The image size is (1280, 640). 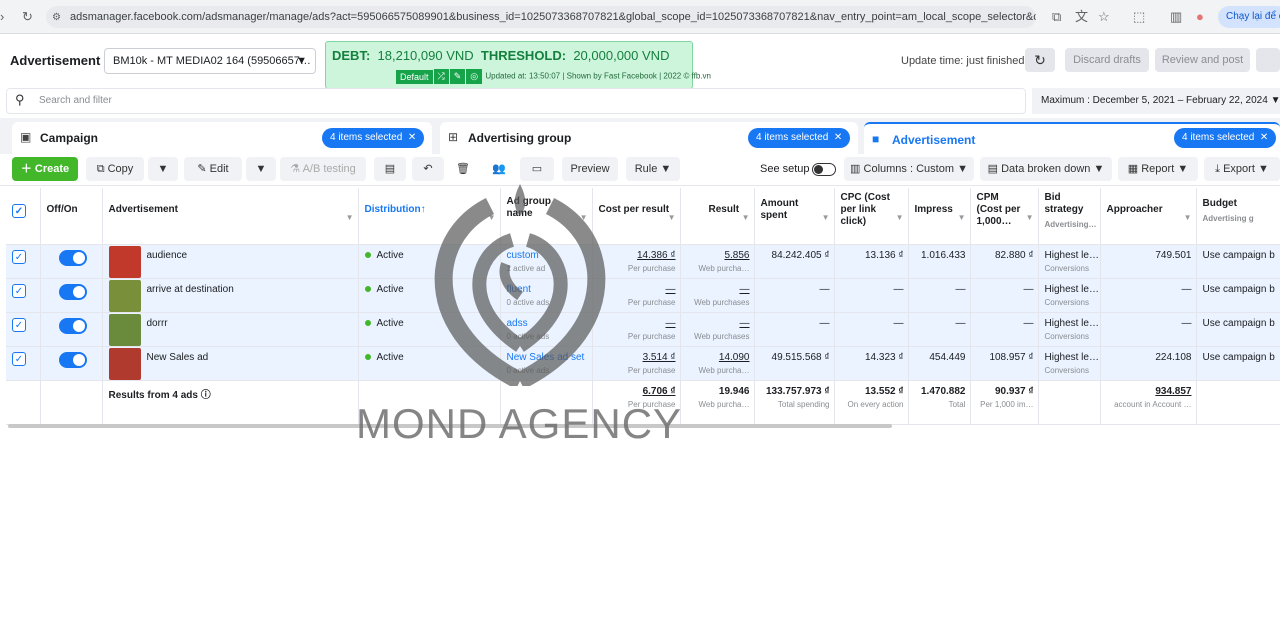 What do you see at coordinates (653, 169) in the screenshot?
I see `rule-button: Rule ▼` at bounding box center [653, 169].